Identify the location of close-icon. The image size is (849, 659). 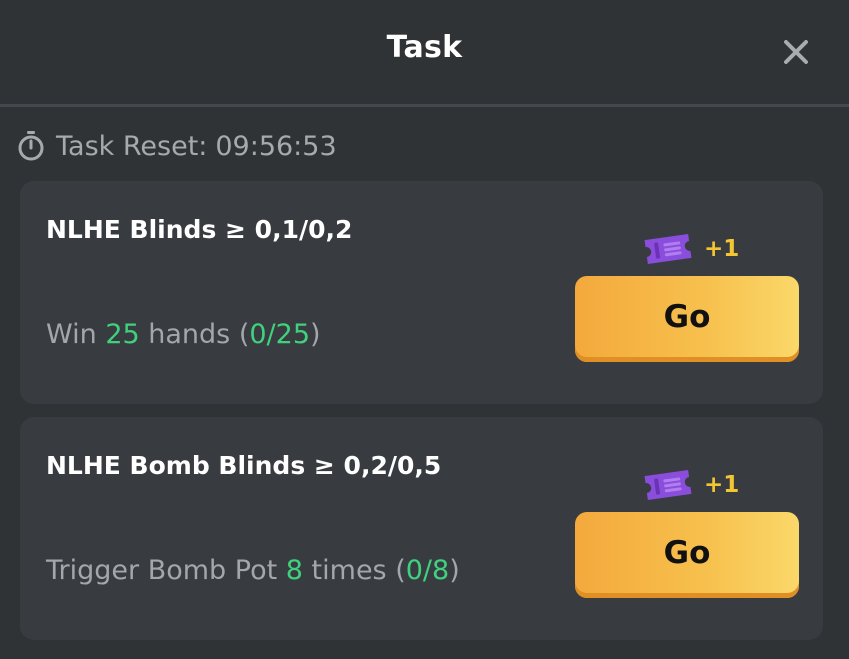
(796, 52).